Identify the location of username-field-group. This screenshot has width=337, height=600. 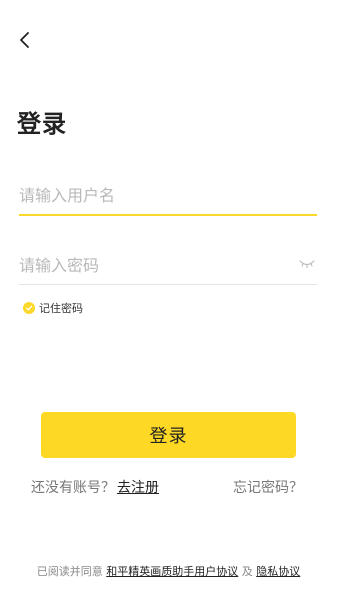
(168, 199).